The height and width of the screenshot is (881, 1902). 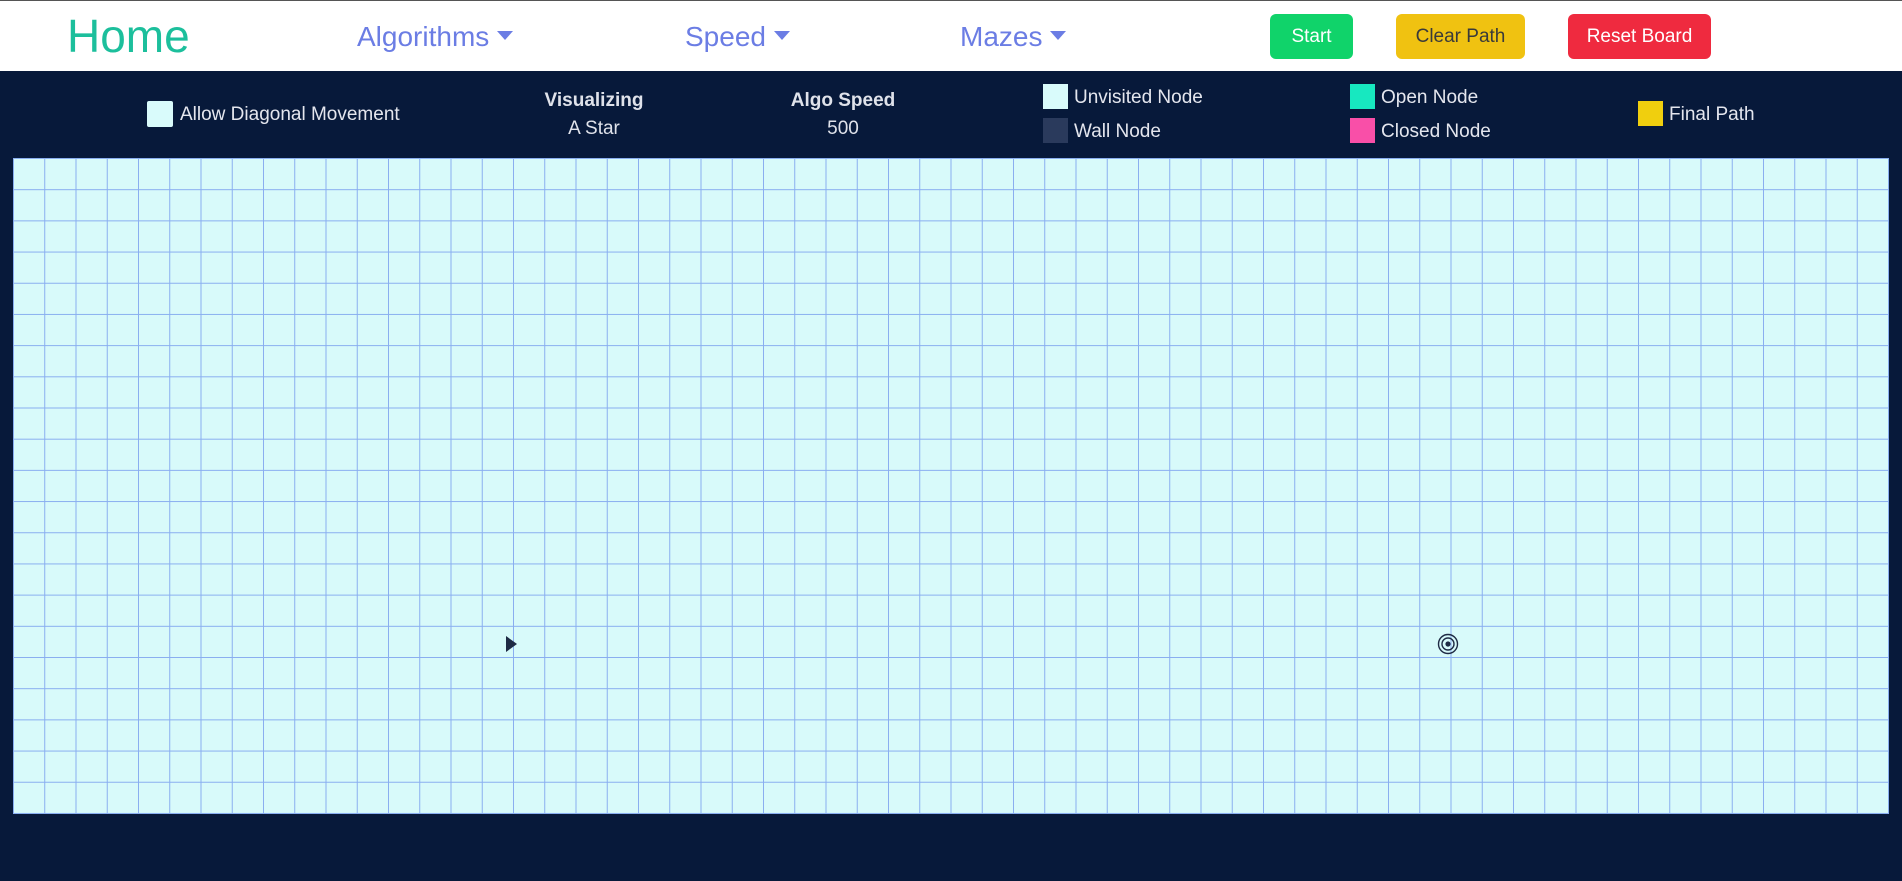 What do you see at coordinates (1430, 97) in the screenshot?
I see `open-node-label: Open Node` at bounding box center [1430, 97].